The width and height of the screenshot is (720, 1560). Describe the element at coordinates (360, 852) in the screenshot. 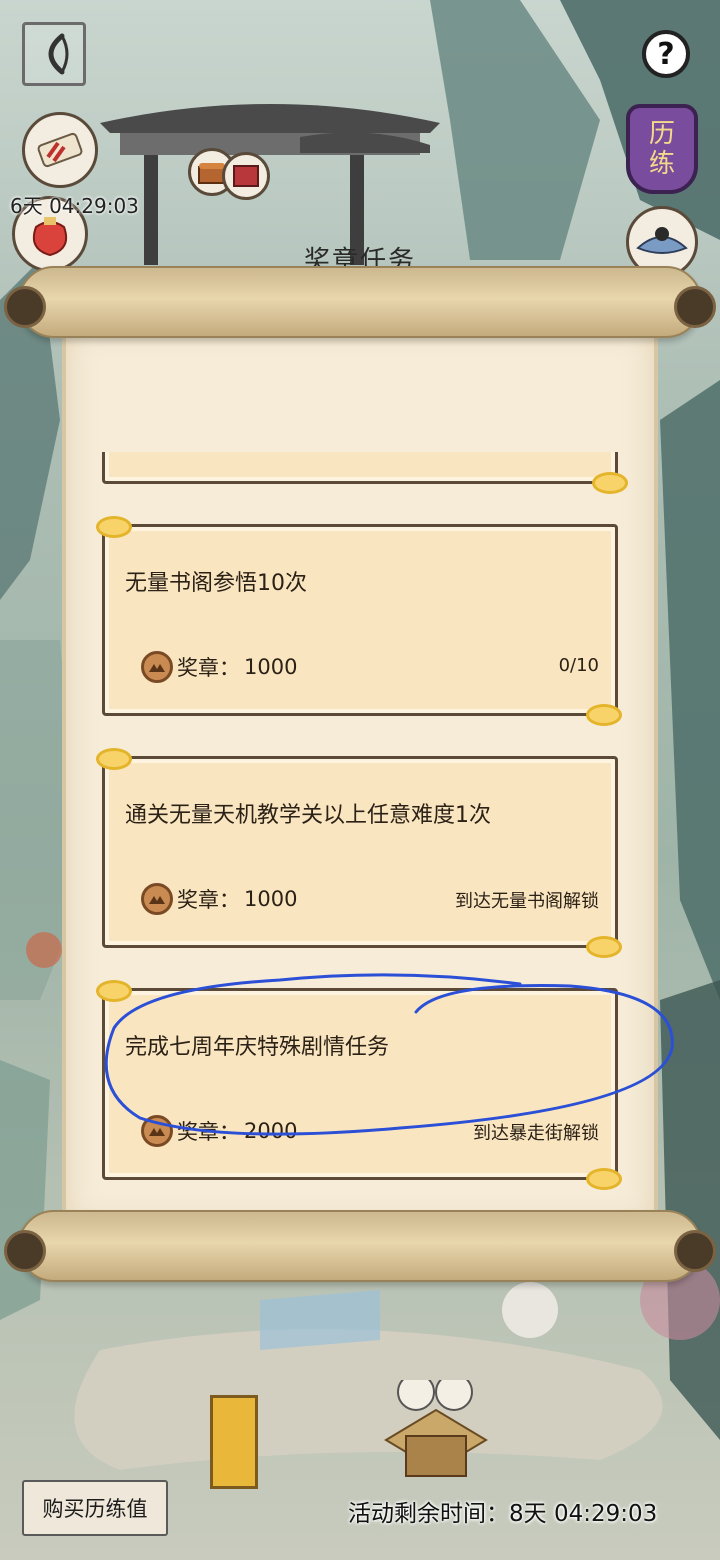

I see `task-card: 通关无量天机教学关以上任意难度1次 奖章： 1000 到达无量书阁解锁` at that location.